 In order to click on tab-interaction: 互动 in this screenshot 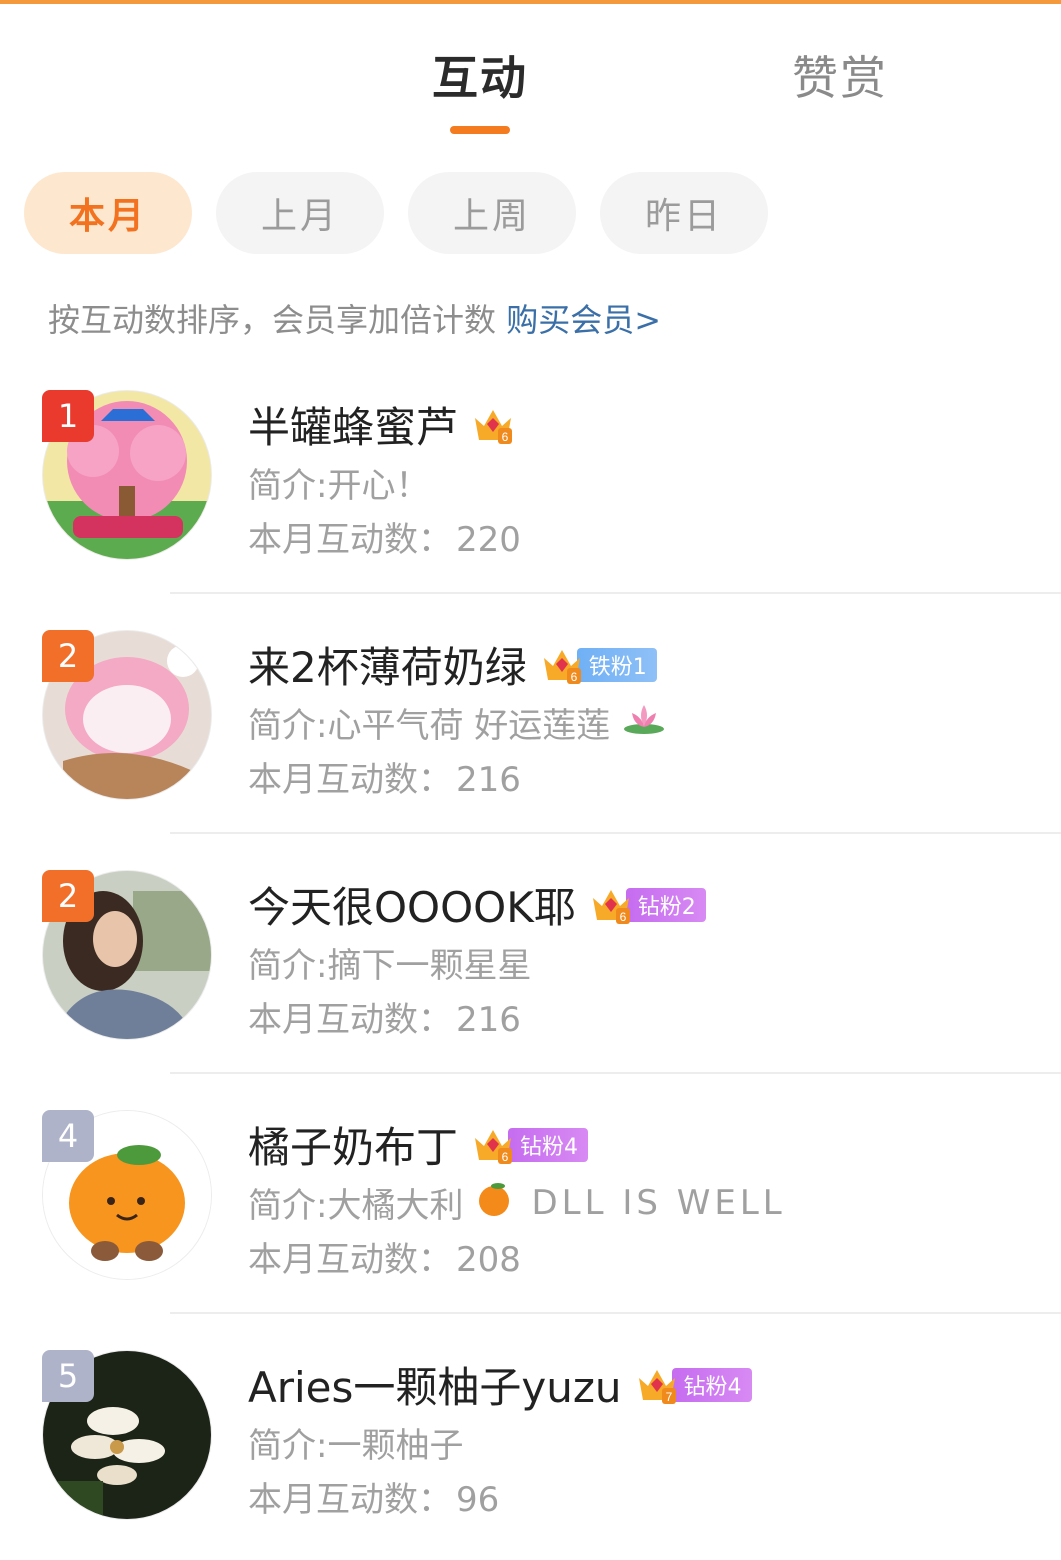, I will do `click(480, 75)`.